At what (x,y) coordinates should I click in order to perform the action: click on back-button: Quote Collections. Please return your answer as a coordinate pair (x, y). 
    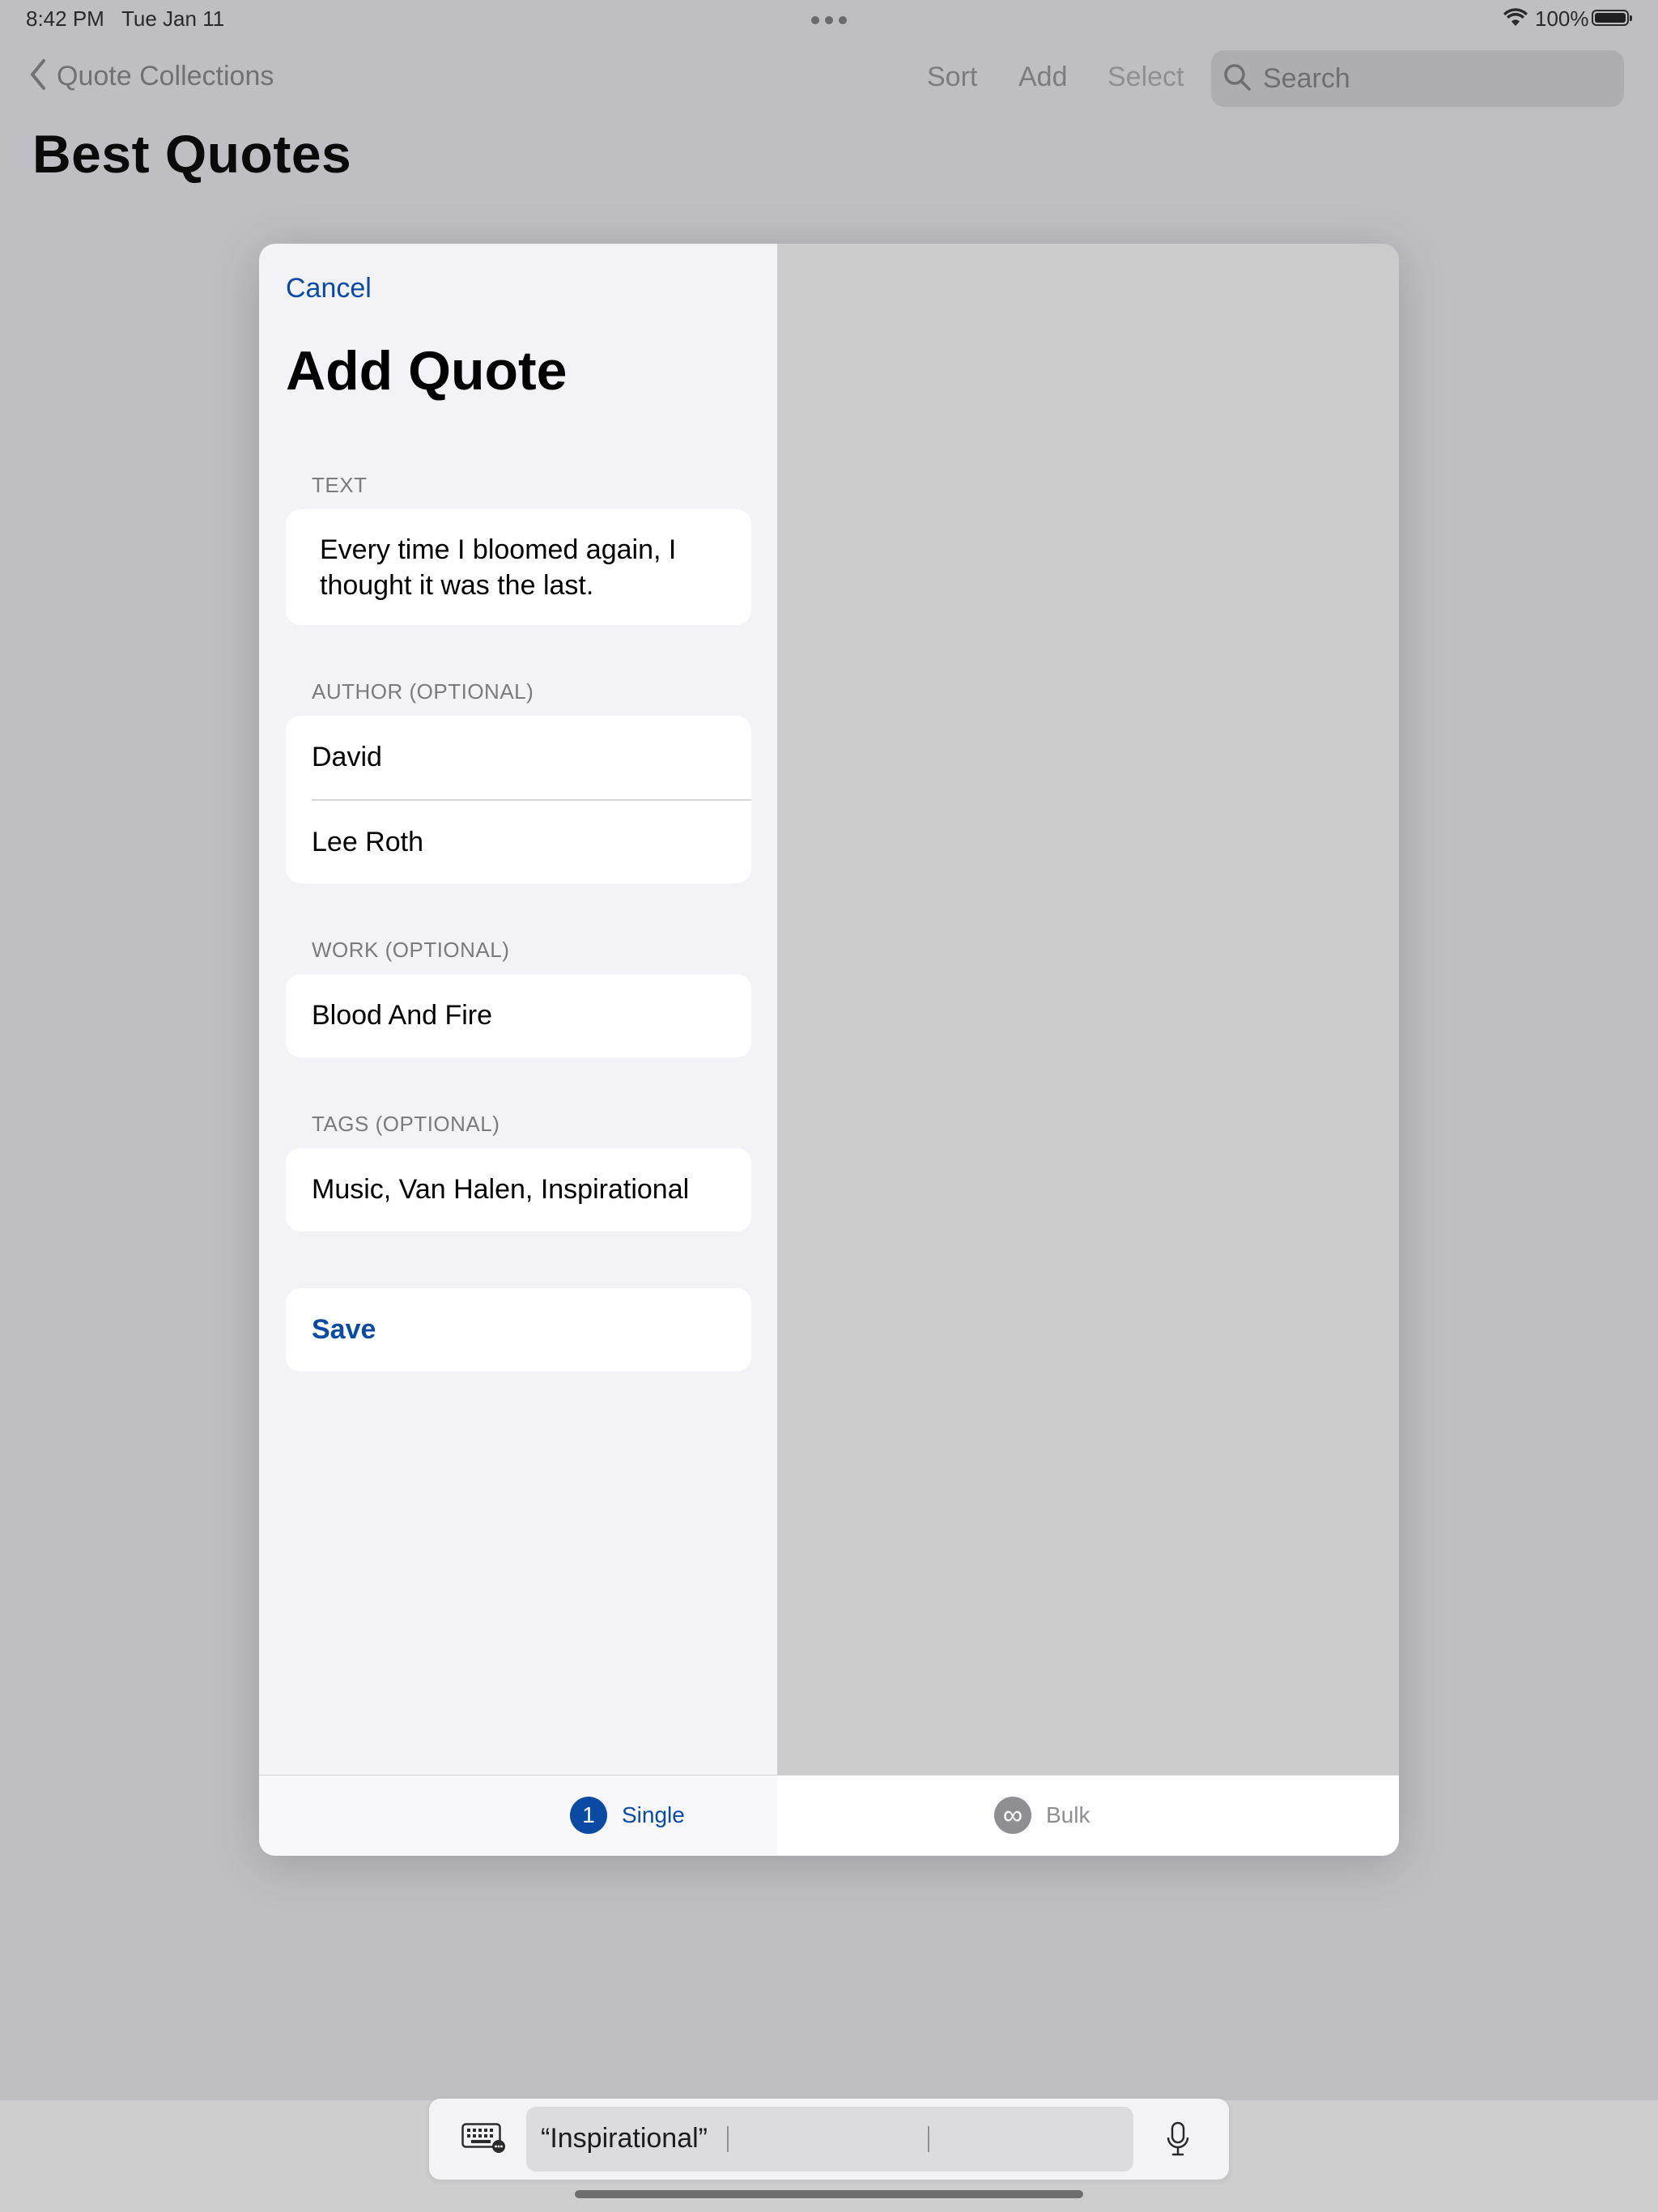
    Looking at the image, I should click on (151, 76).